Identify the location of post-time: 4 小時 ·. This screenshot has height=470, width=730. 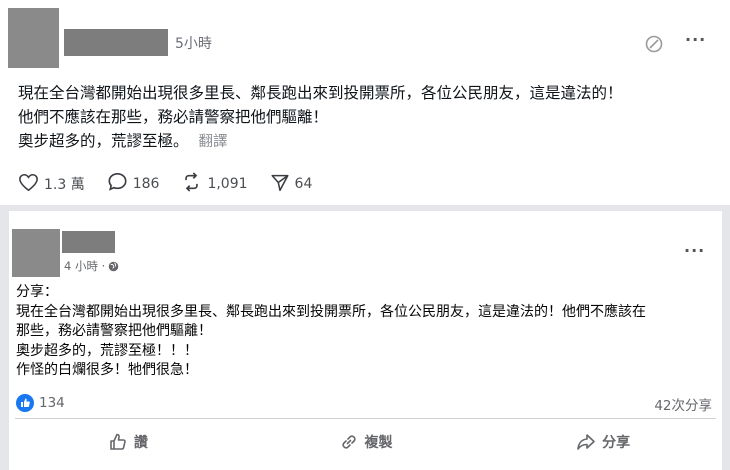
(91, 266).